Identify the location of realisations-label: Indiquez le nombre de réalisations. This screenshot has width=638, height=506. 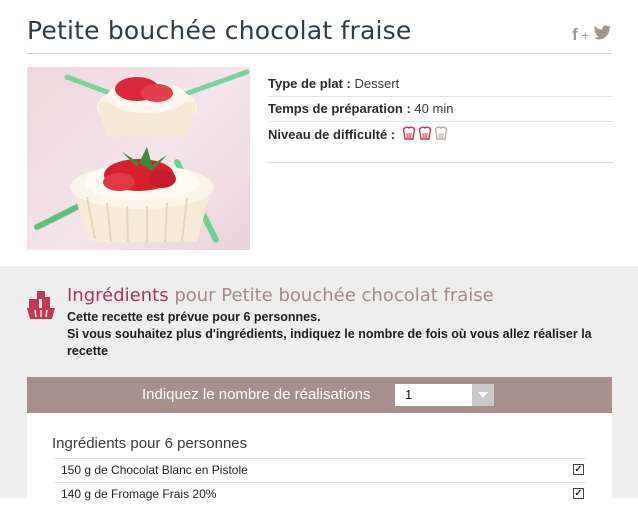
(256, 394).